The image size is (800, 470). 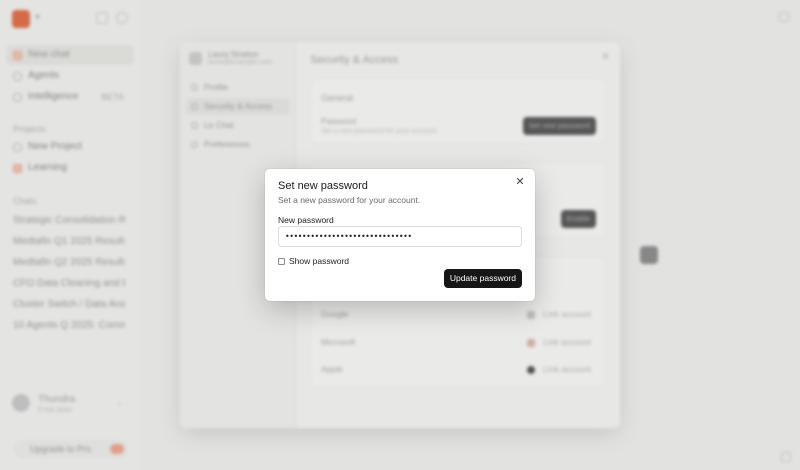 I want to click on dialog-title: Set new password, so click(x=323, y=186).